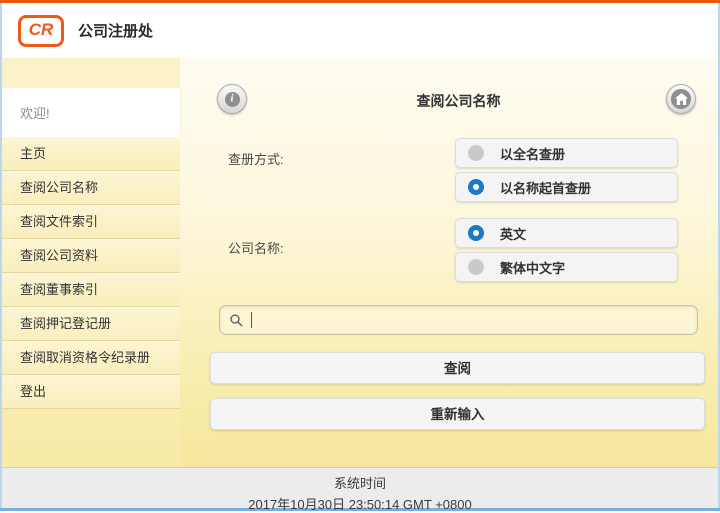  What do you see at coordinates (91, 256) in the screenshot?
I see `sidebar-item-company-particulars: 查阅公司资料` at bounding box center [91, 256].